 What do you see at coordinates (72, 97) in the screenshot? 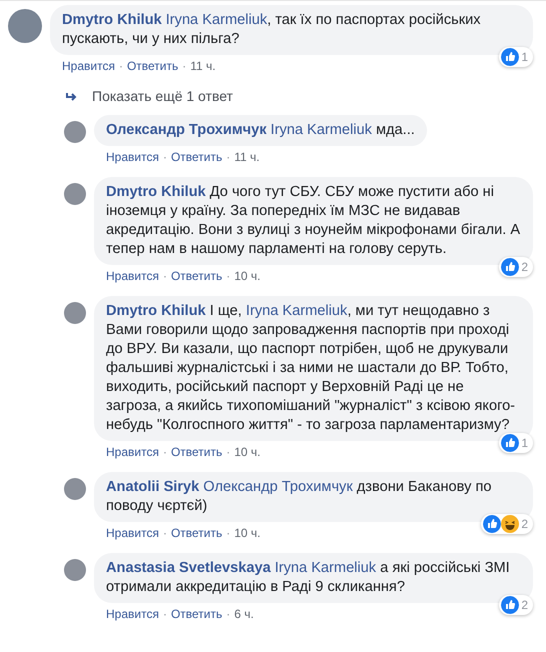
I see `reply-arrow-icon` at bounding box center [72, 97].